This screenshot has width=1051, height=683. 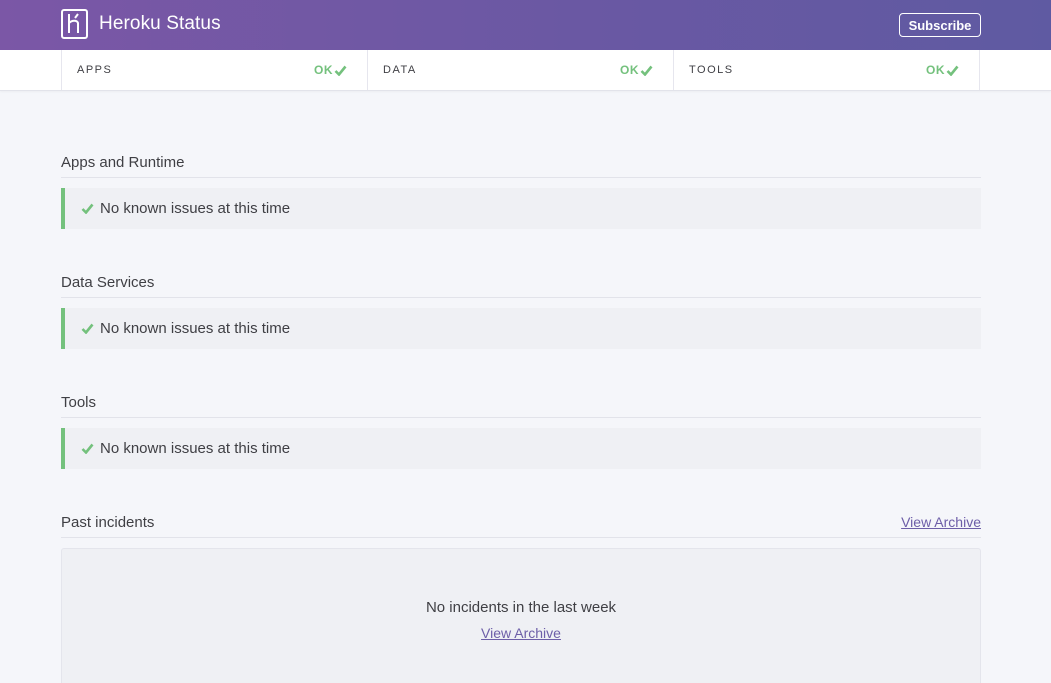 I want to click on section-title: Apps and Runtime, so click(x=123, y=162).